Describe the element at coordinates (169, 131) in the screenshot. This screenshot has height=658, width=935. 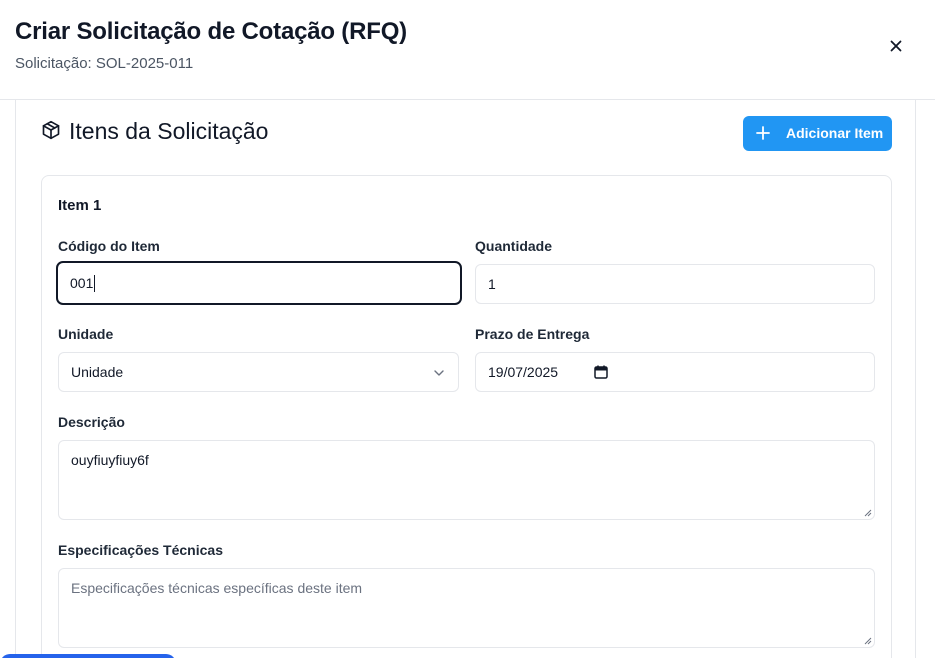
I see `section-title: Itens da Solicitação` at that location.